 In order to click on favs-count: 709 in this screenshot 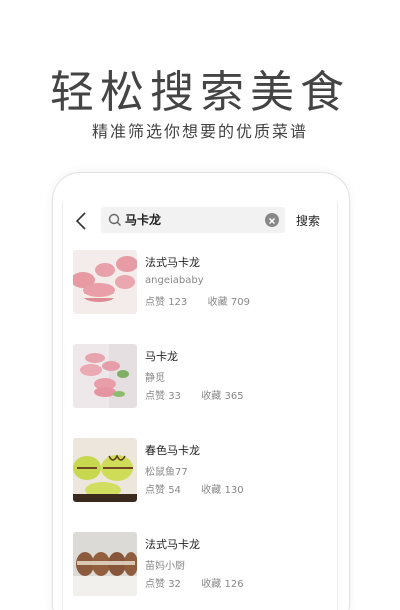, I will do `click(240, 302)`.